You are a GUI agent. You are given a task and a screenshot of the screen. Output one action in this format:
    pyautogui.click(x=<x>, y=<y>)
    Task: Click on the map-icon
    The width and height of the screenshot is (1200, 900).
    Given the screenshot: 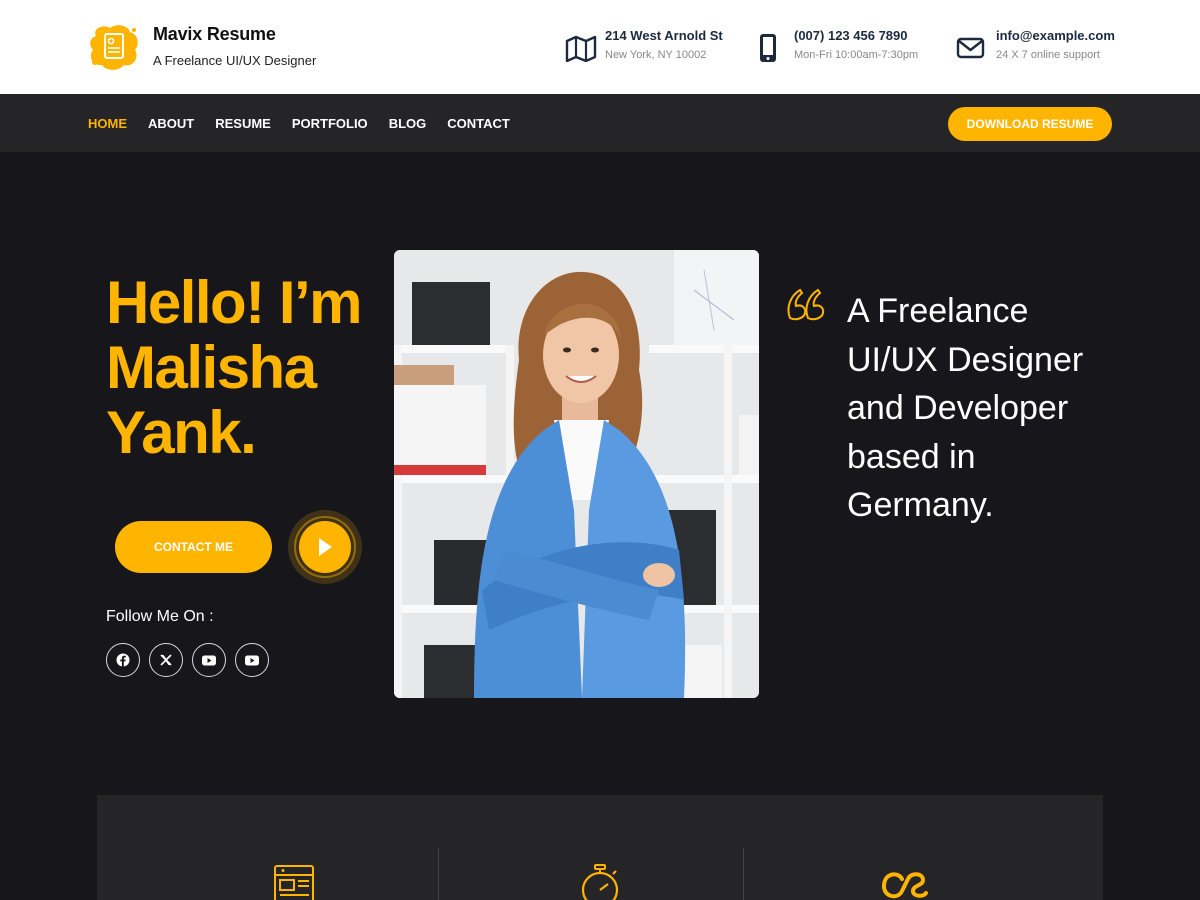 What is the action you would take?
    pyautogui.click(x=581, y=48)
    